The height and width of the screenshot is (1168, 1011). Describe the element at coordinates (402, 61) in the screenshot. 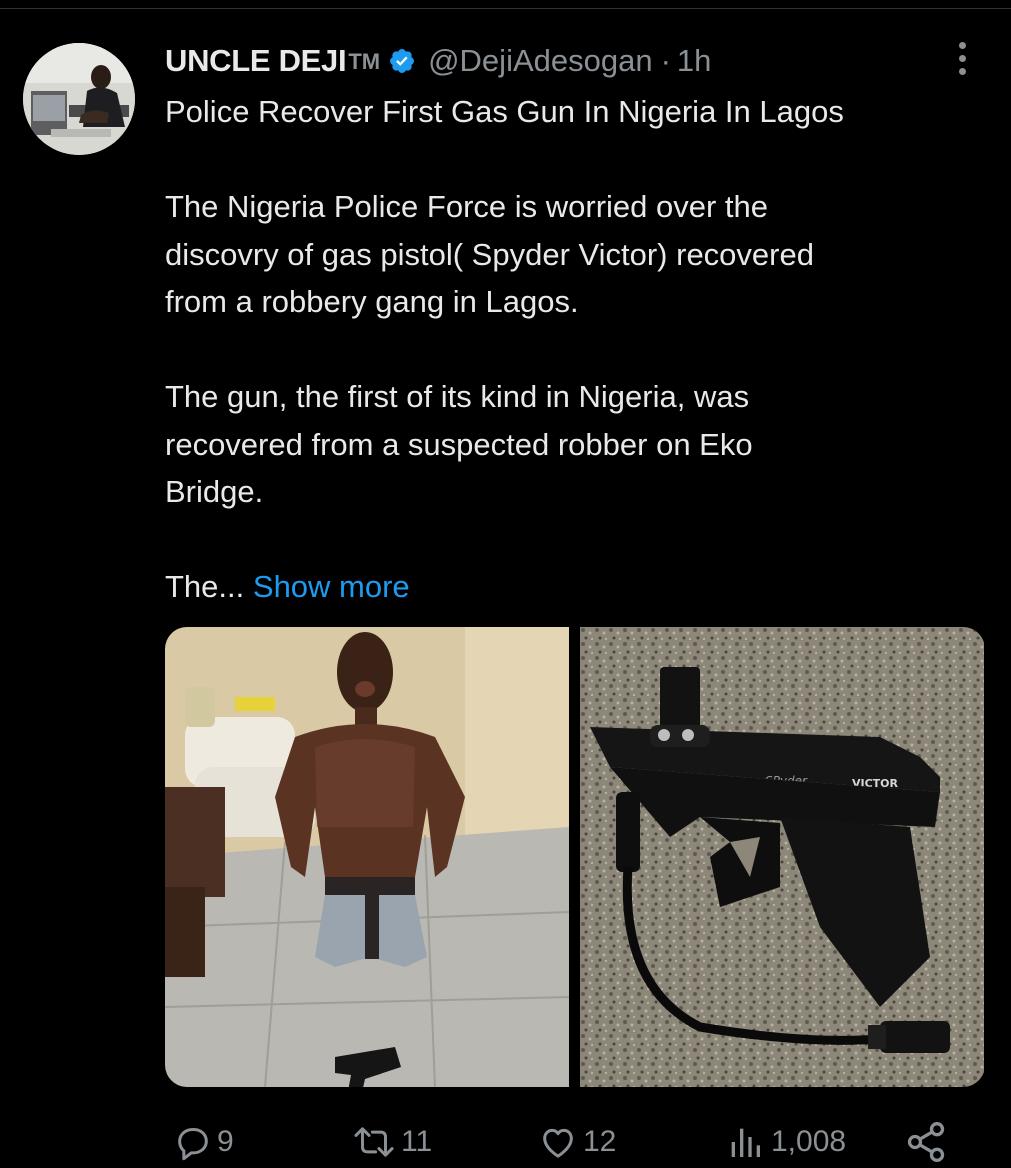

I see `verified-badge-icon` at that location.